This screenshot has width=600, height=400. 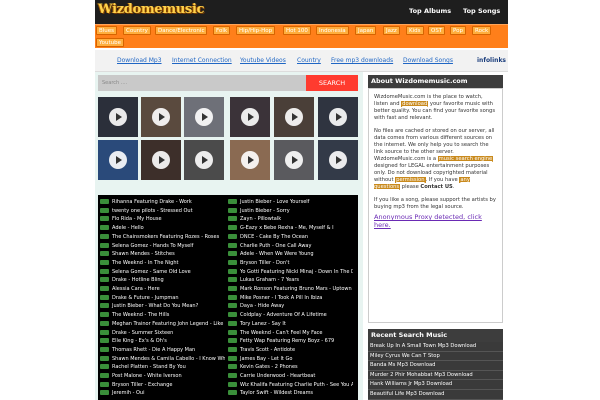 What do you see at coordinates (162, 376) in the screenshot?
I see `song-row: Post Malone - White Iverson` at bounding box center [162, 376].